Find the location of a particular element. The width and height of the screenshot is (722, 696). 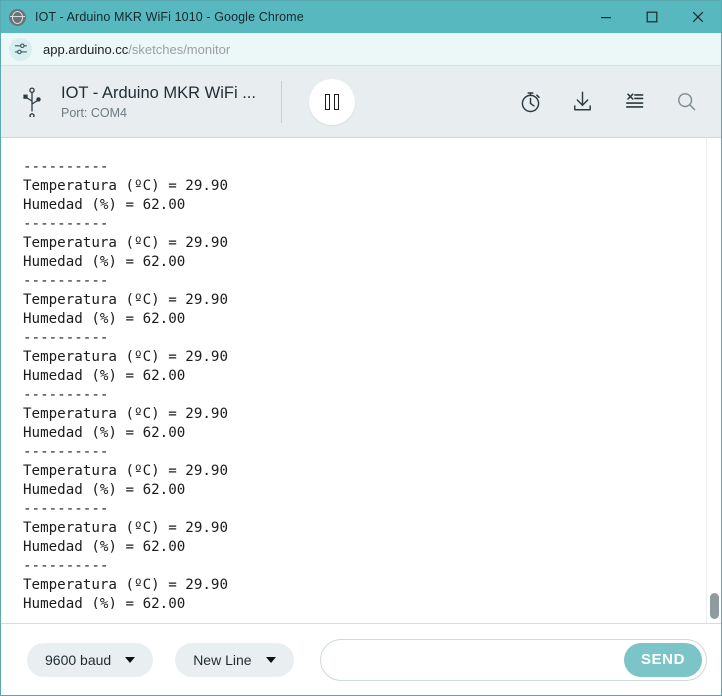

monitor-toolbar: IOT - Arduino MKR WiFi ... Port: COM4 is located at coordinates (361, 102).